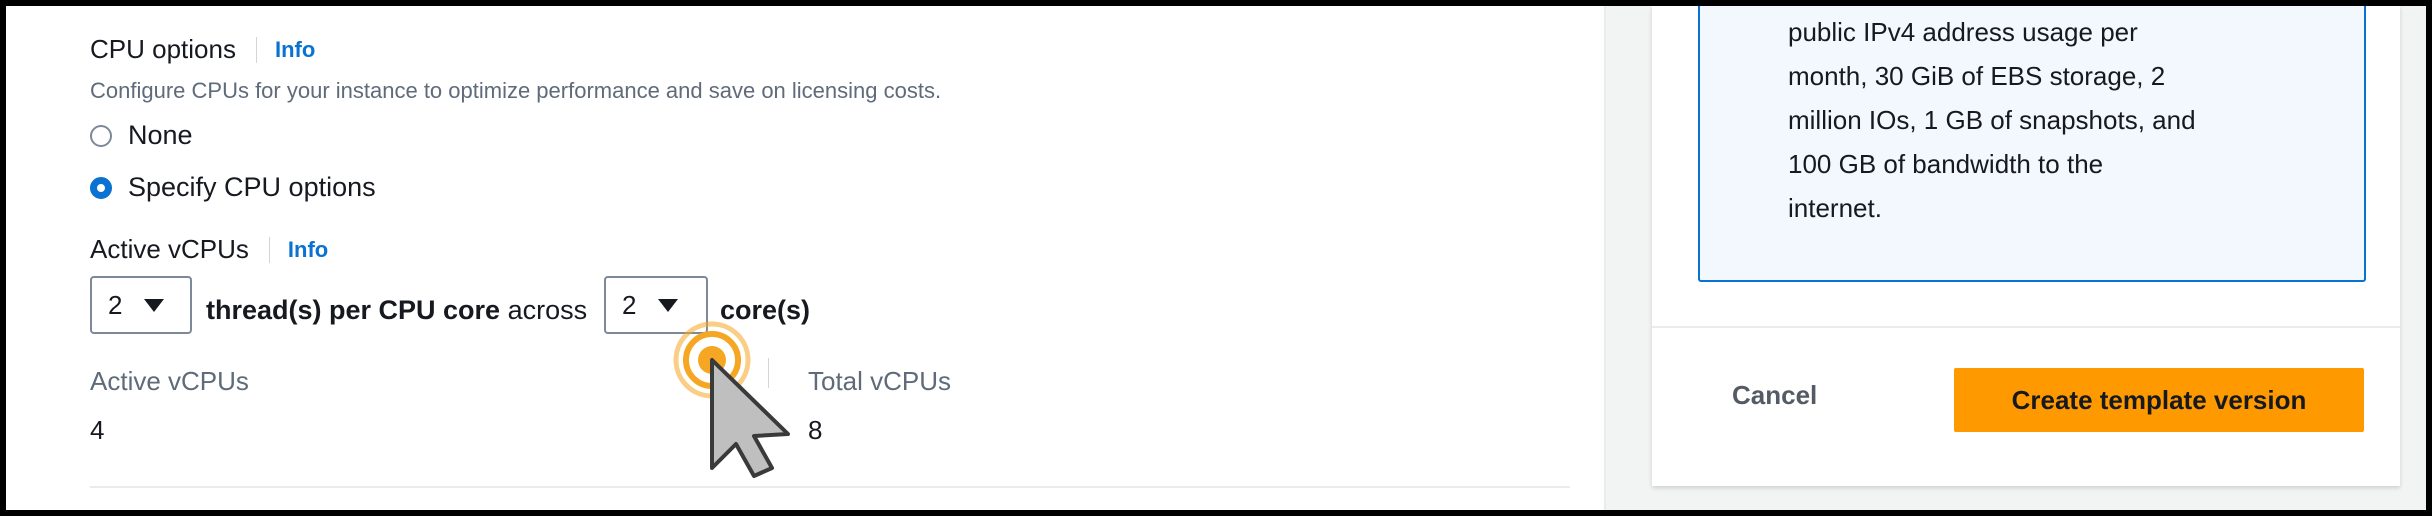  I want to click on info-line: public IPv4 address usage per, so click(1963, 32).